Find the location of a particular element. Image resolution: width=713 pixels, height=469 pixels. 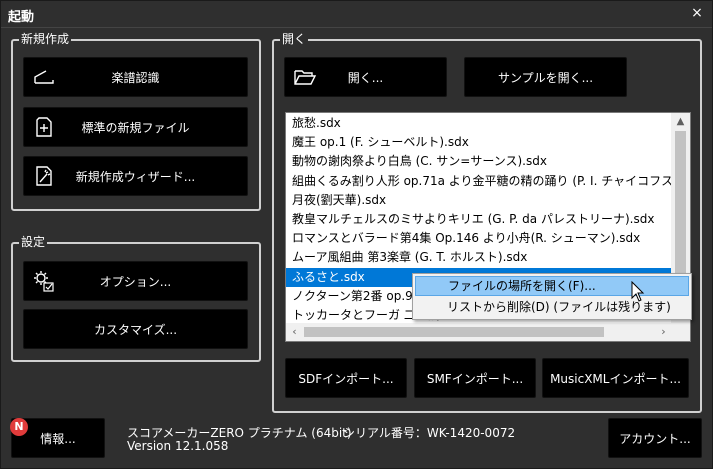

settings-group-label: 設定 is located at coordinates (33, 242).